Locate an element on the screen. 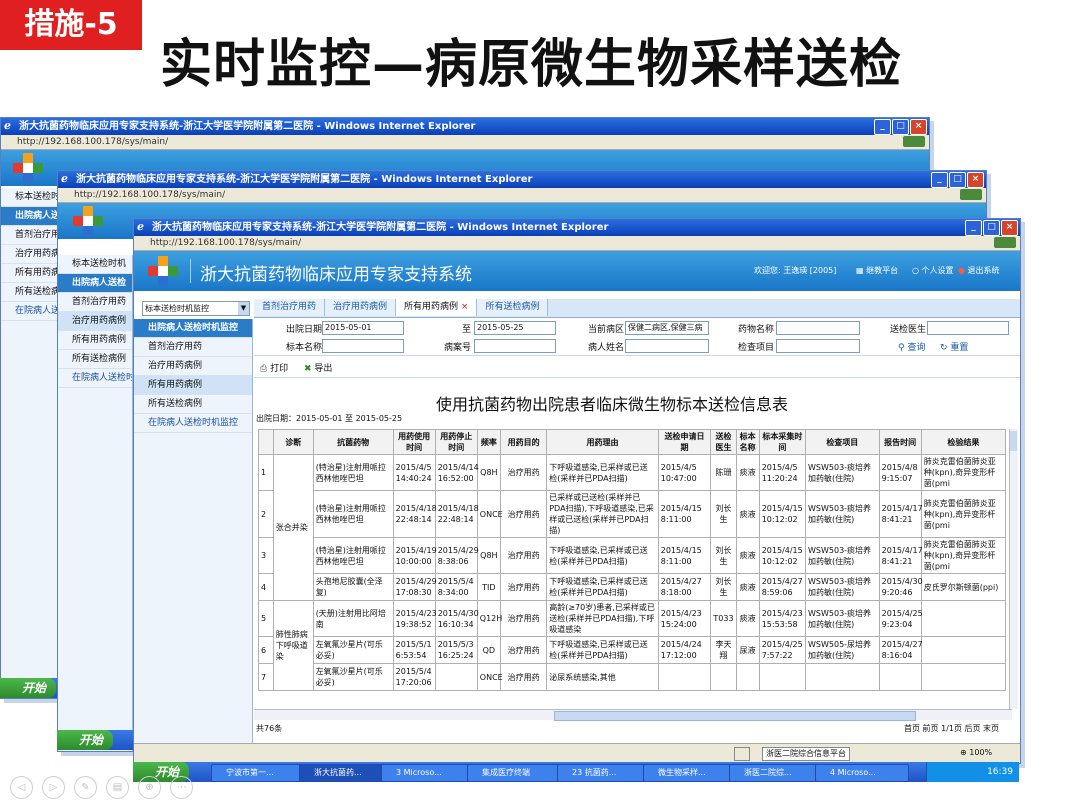 This screenshot has width=1080, height=806. ie-icon: ℯ is located at coordinates (7, 125).